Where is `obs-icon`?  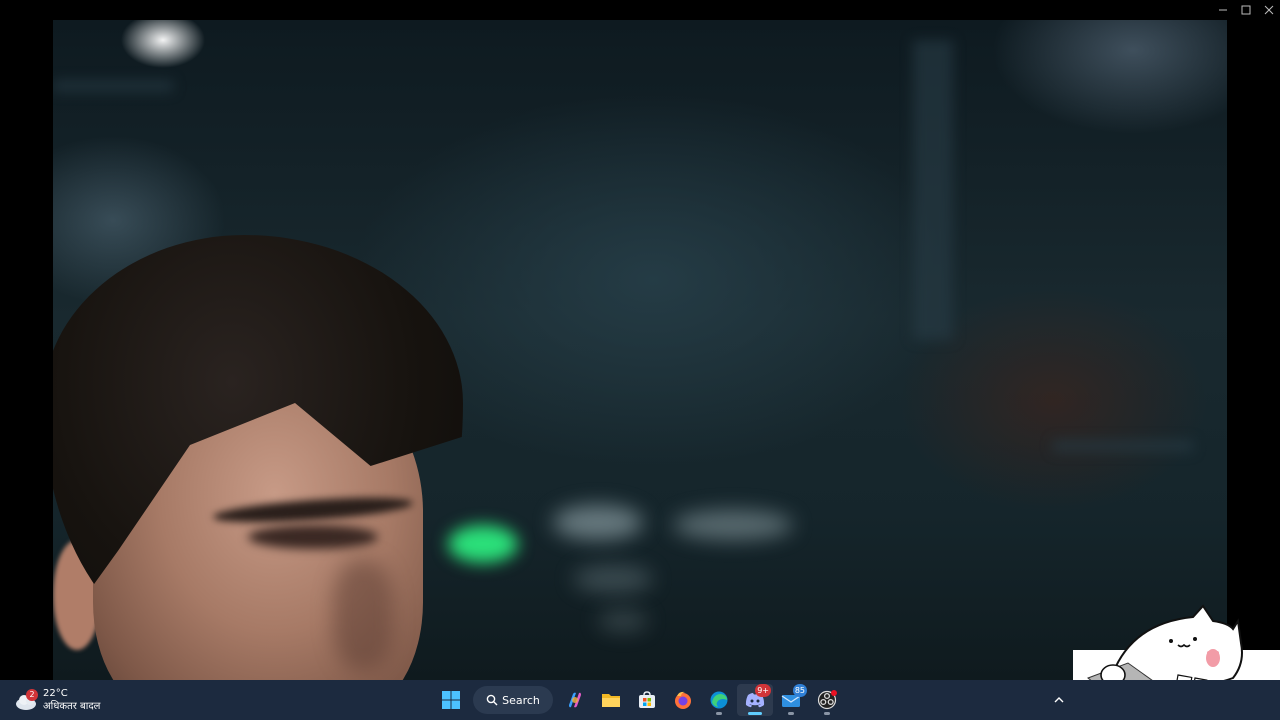 obs-icon is located at coordinates (827, 700).